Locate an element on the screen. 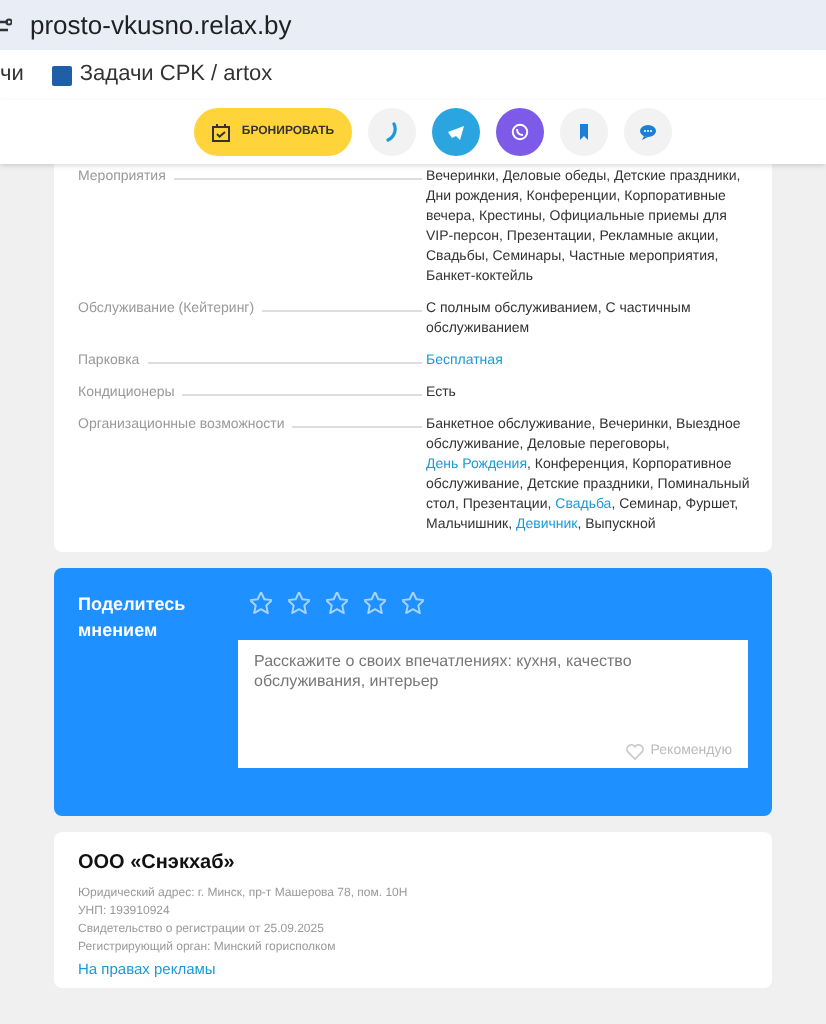 The height and width of the screenshot is (1024, 826). phone-bubble-button is located at coordinates (520, 132).